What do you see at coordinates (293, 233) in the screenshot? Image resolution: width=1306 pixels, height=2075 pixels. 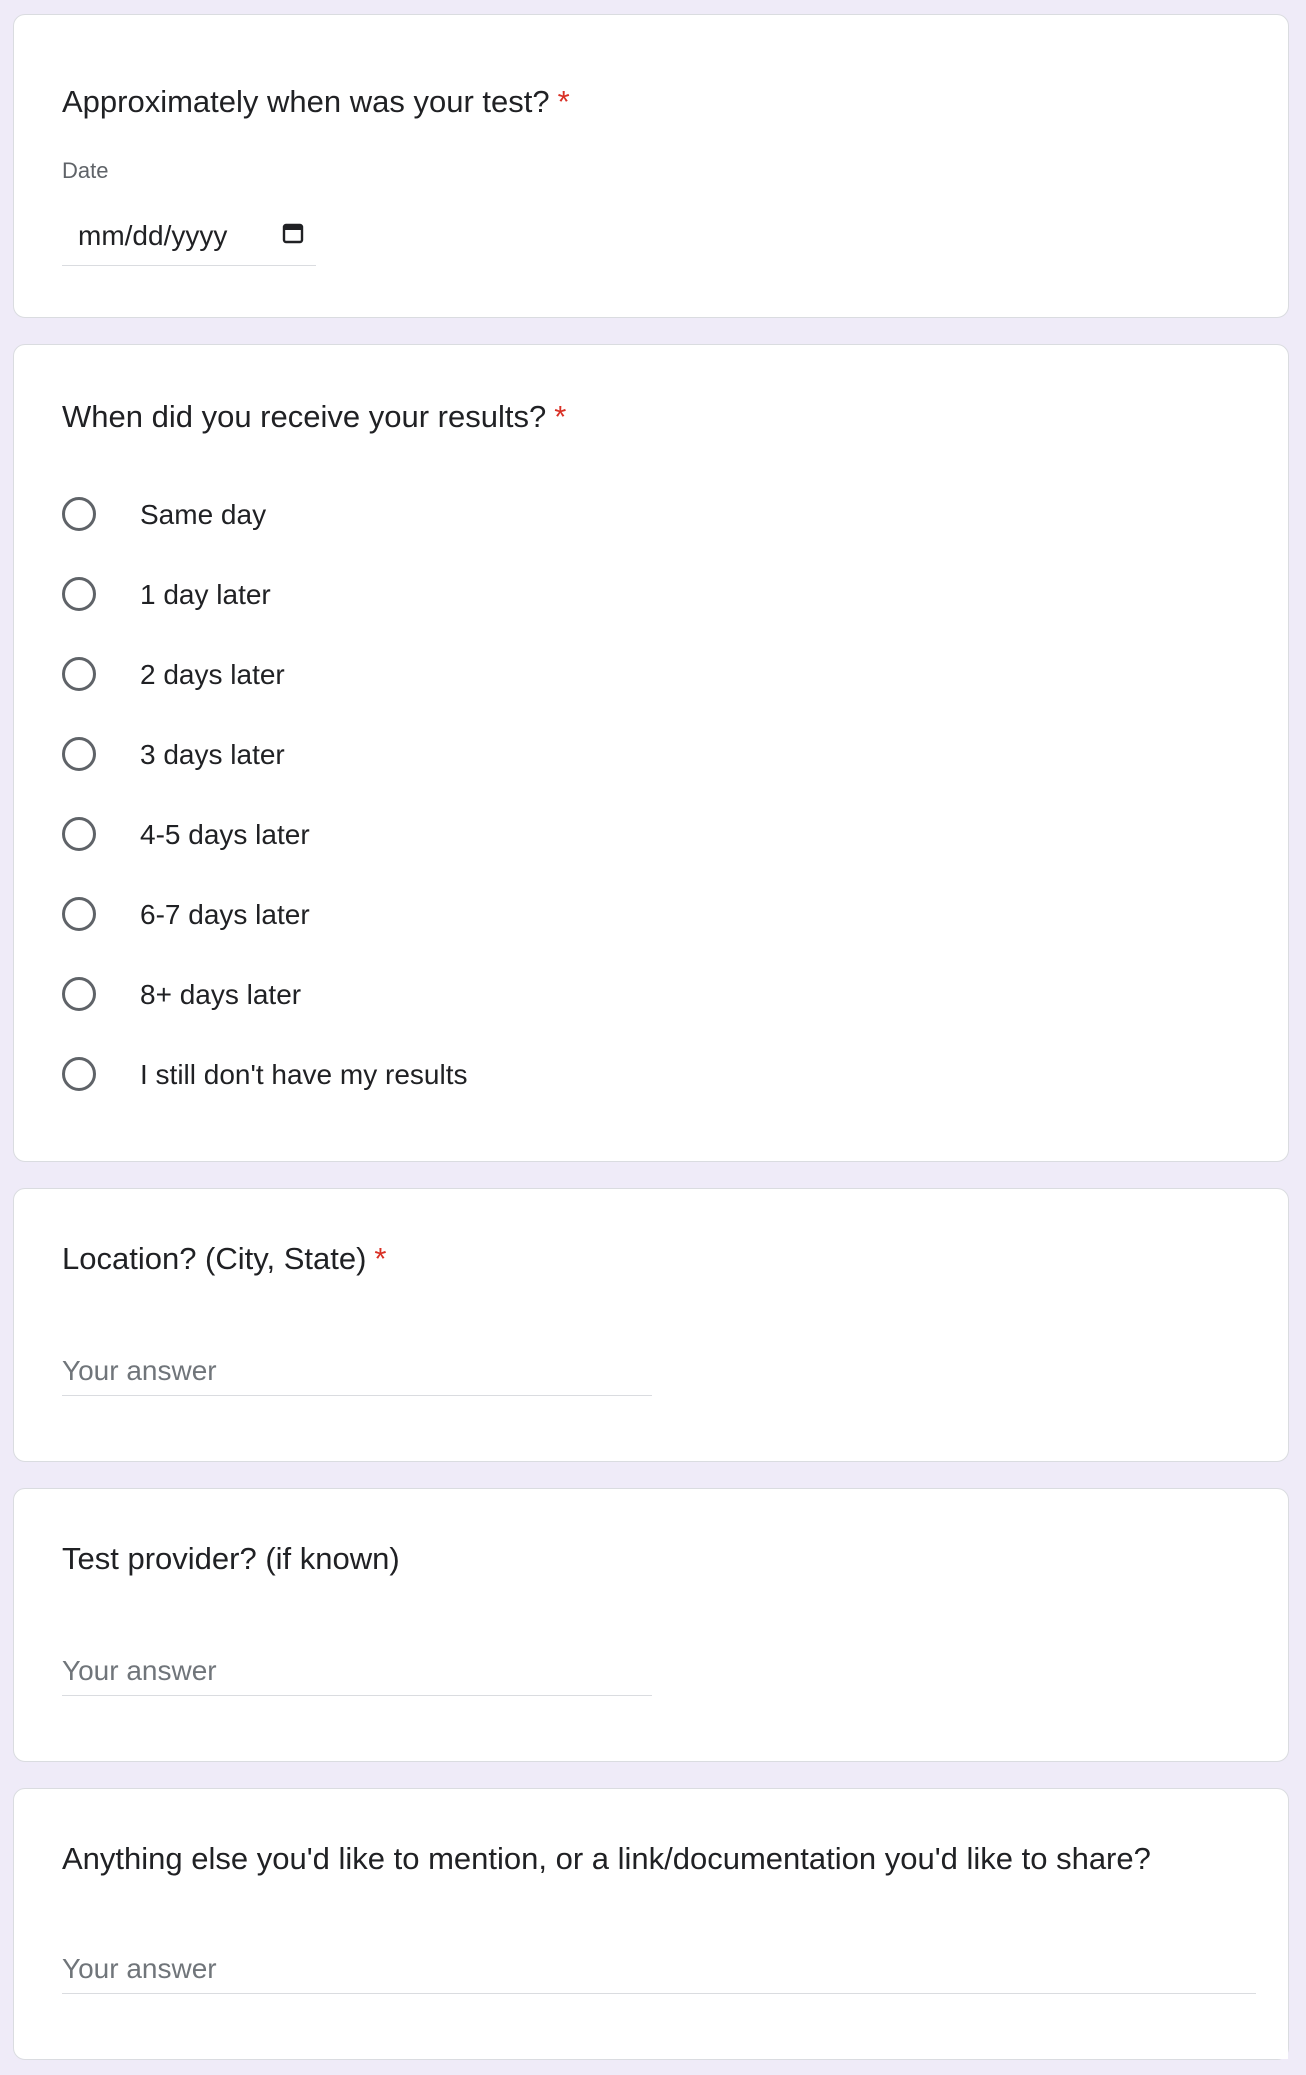 I see `calendar-icon` at bounding box center [293, 233].